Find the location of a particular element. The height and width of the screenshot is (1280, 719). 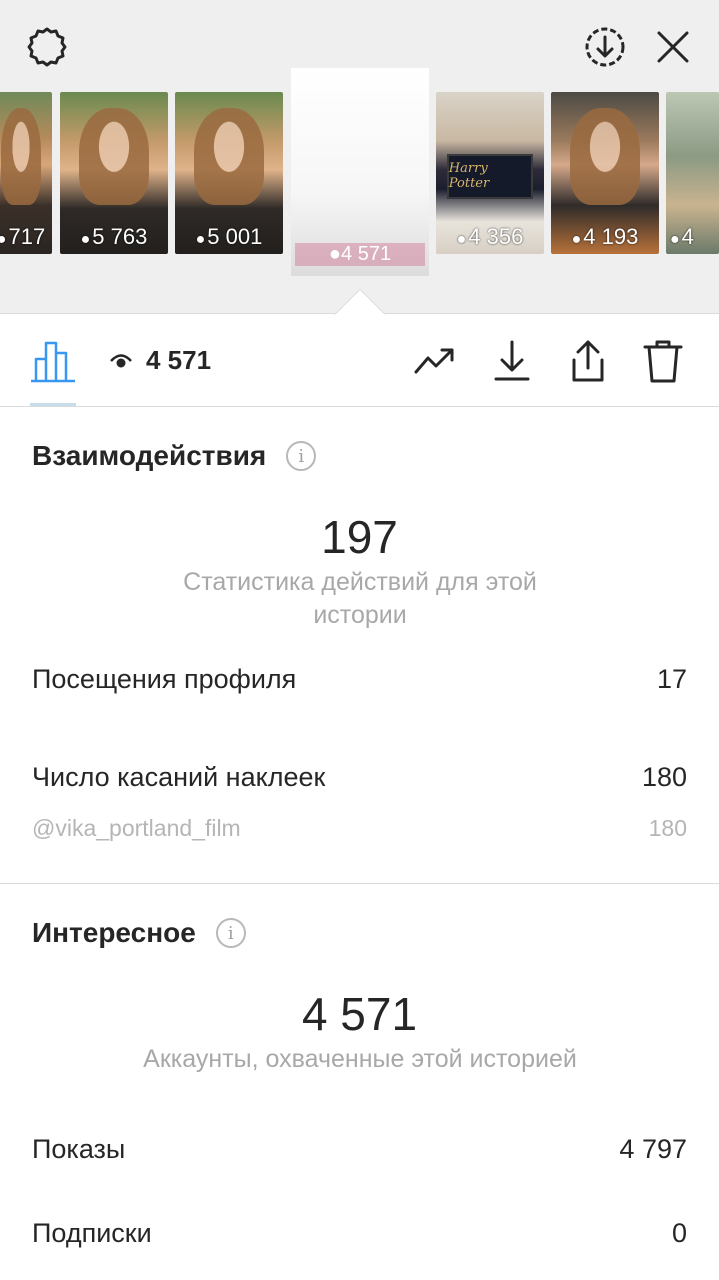

thumbnail-views: 4 356 is located at coordinates (496, 236).